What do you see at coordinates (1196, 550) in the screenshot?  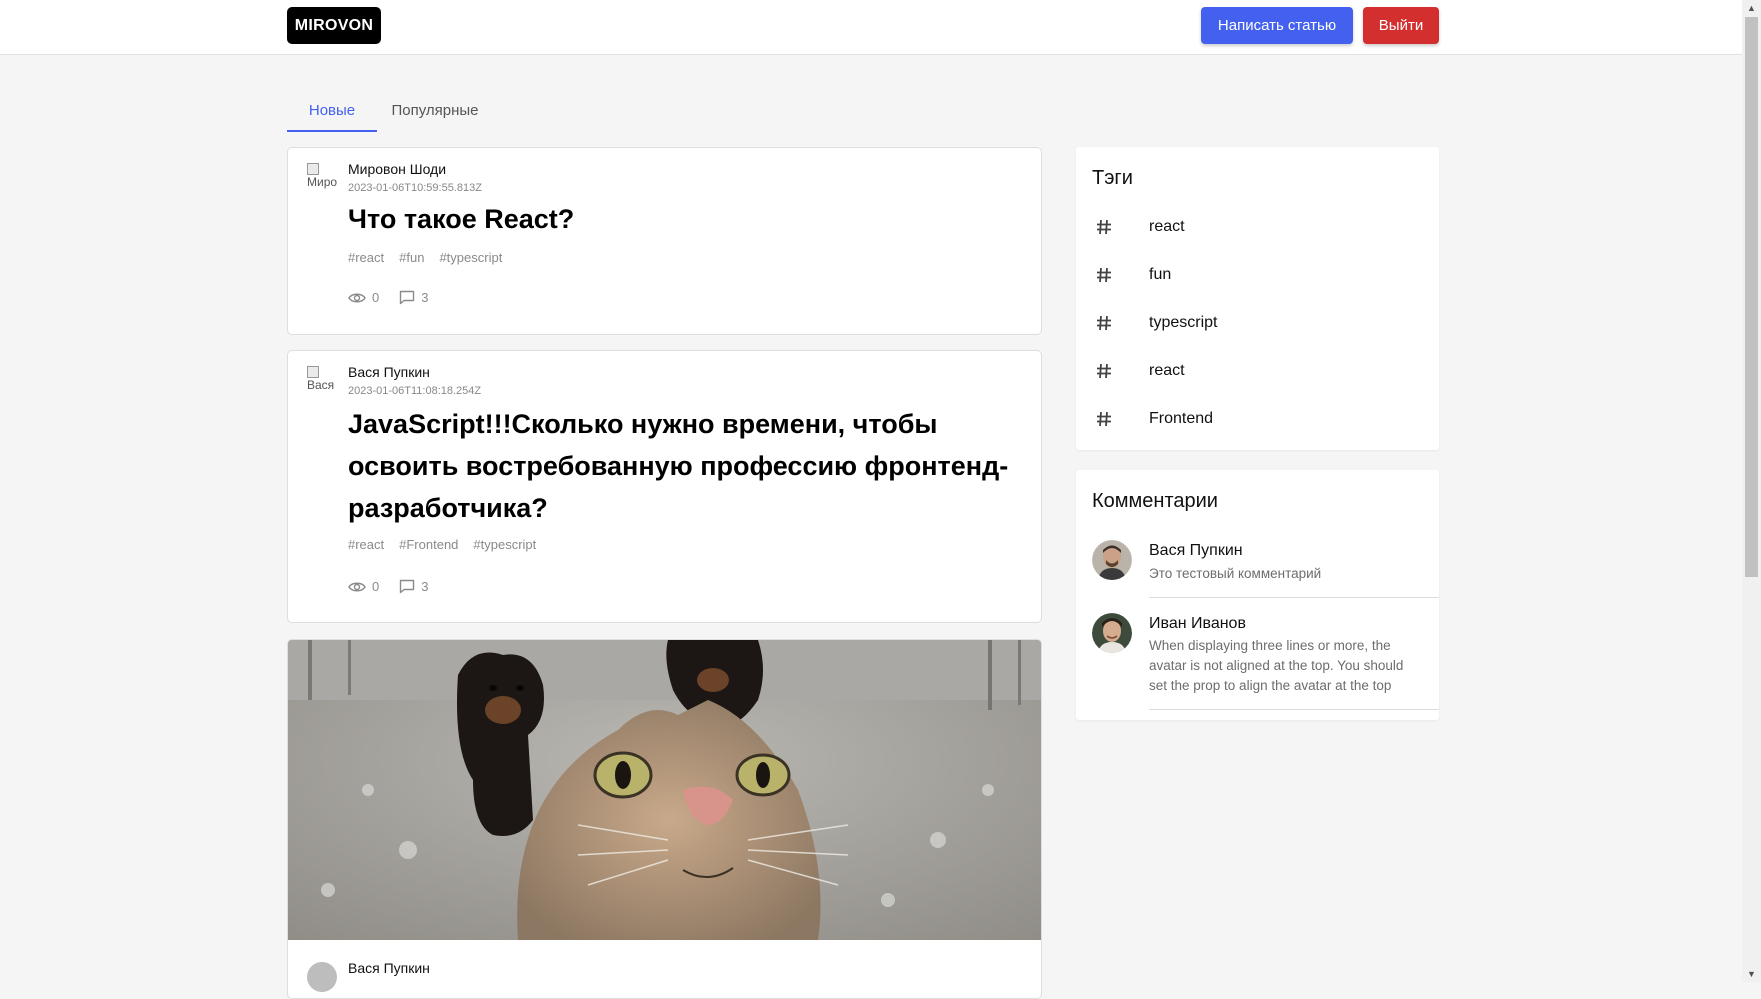 I see `comment-author: Вася Пупкин` at bounding box center [1196, 550].